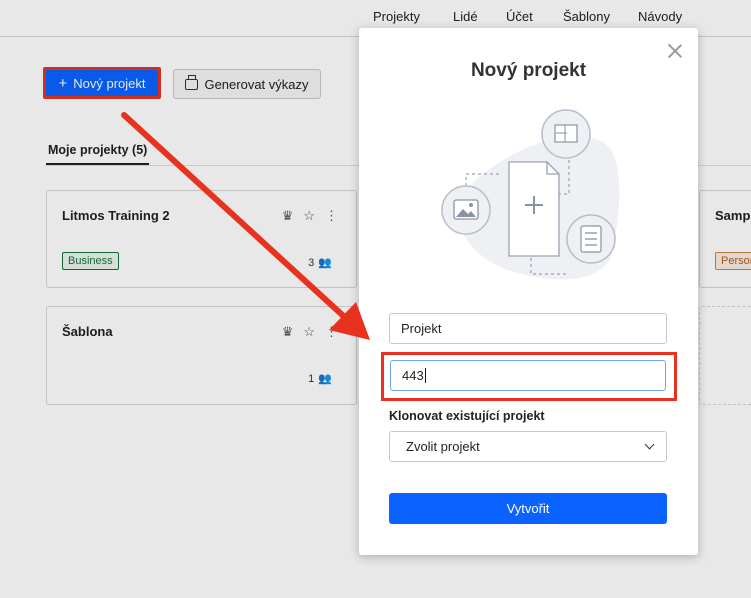 The height and width of the screenshot is (598, 751). Describe the element at coordinates (116, 215) in the screenshot. I see `project-card-title: Litmos Training 2` at that location.